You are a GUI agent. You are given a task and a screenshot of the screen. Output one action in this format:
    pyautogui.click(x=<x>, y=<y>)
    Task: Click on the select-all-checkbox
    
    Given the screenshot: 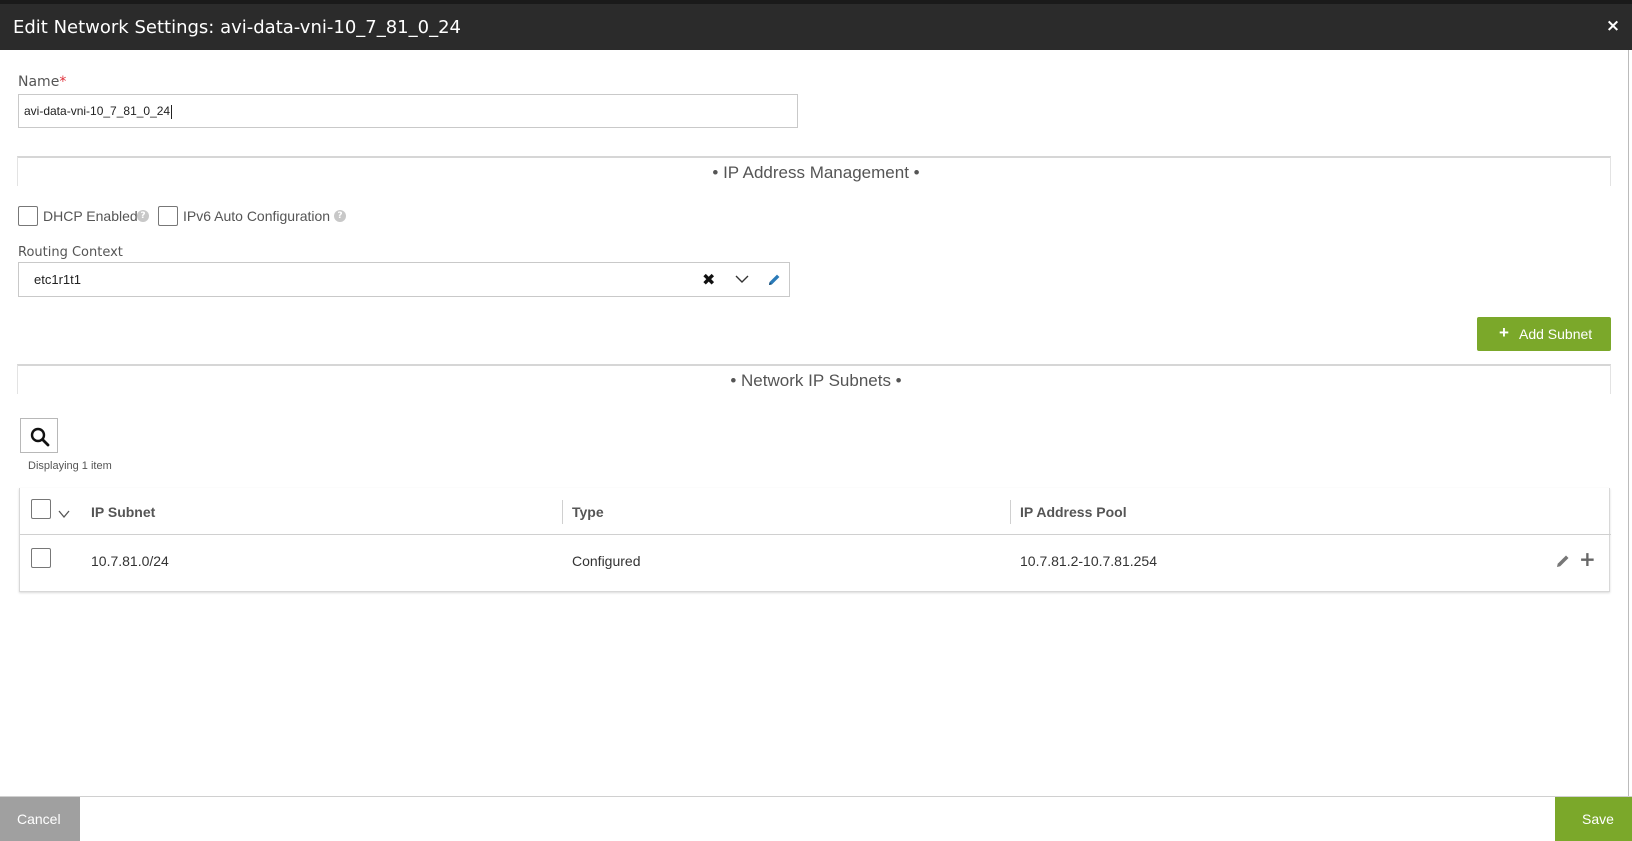 What is the action you would take?
    pyautogui.click(x=41, y=509)
    